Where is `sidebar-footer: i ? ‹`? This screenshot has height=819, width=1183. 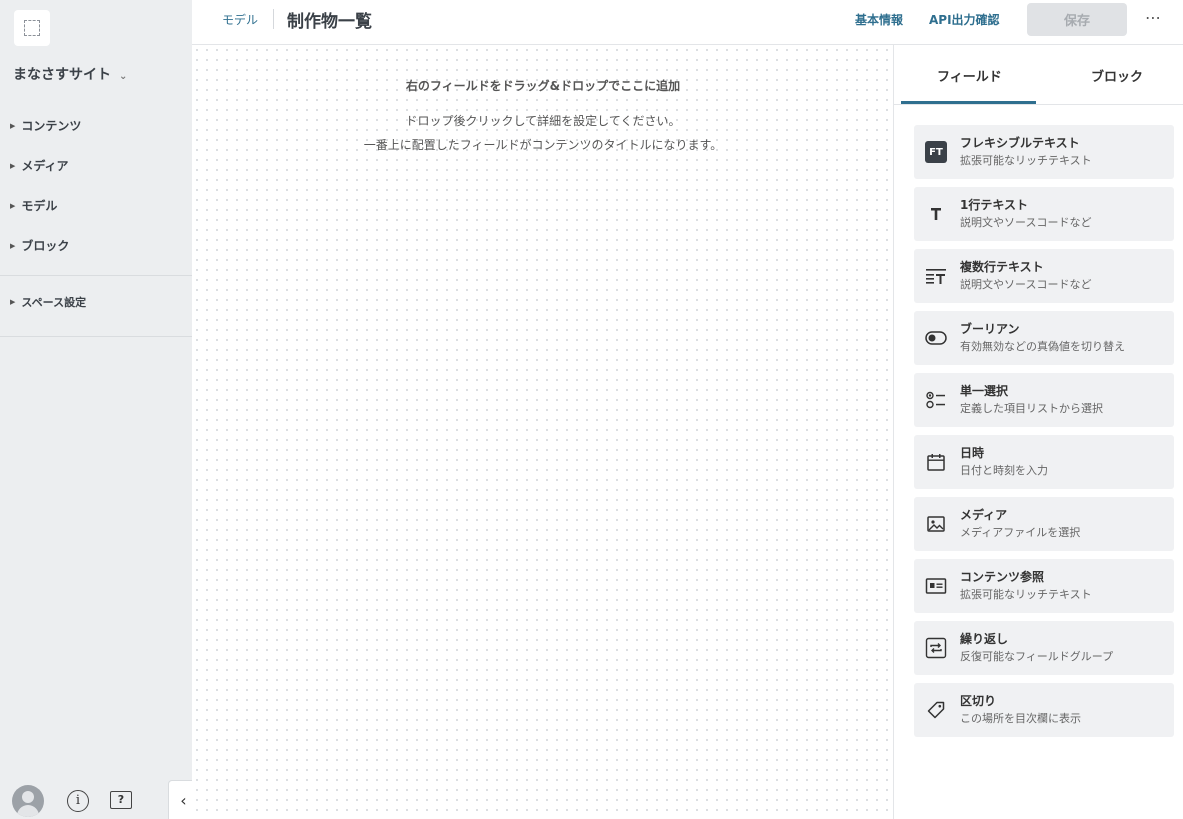 sidebar-footer: i ? ‹ is located at coordinates (99, 799).